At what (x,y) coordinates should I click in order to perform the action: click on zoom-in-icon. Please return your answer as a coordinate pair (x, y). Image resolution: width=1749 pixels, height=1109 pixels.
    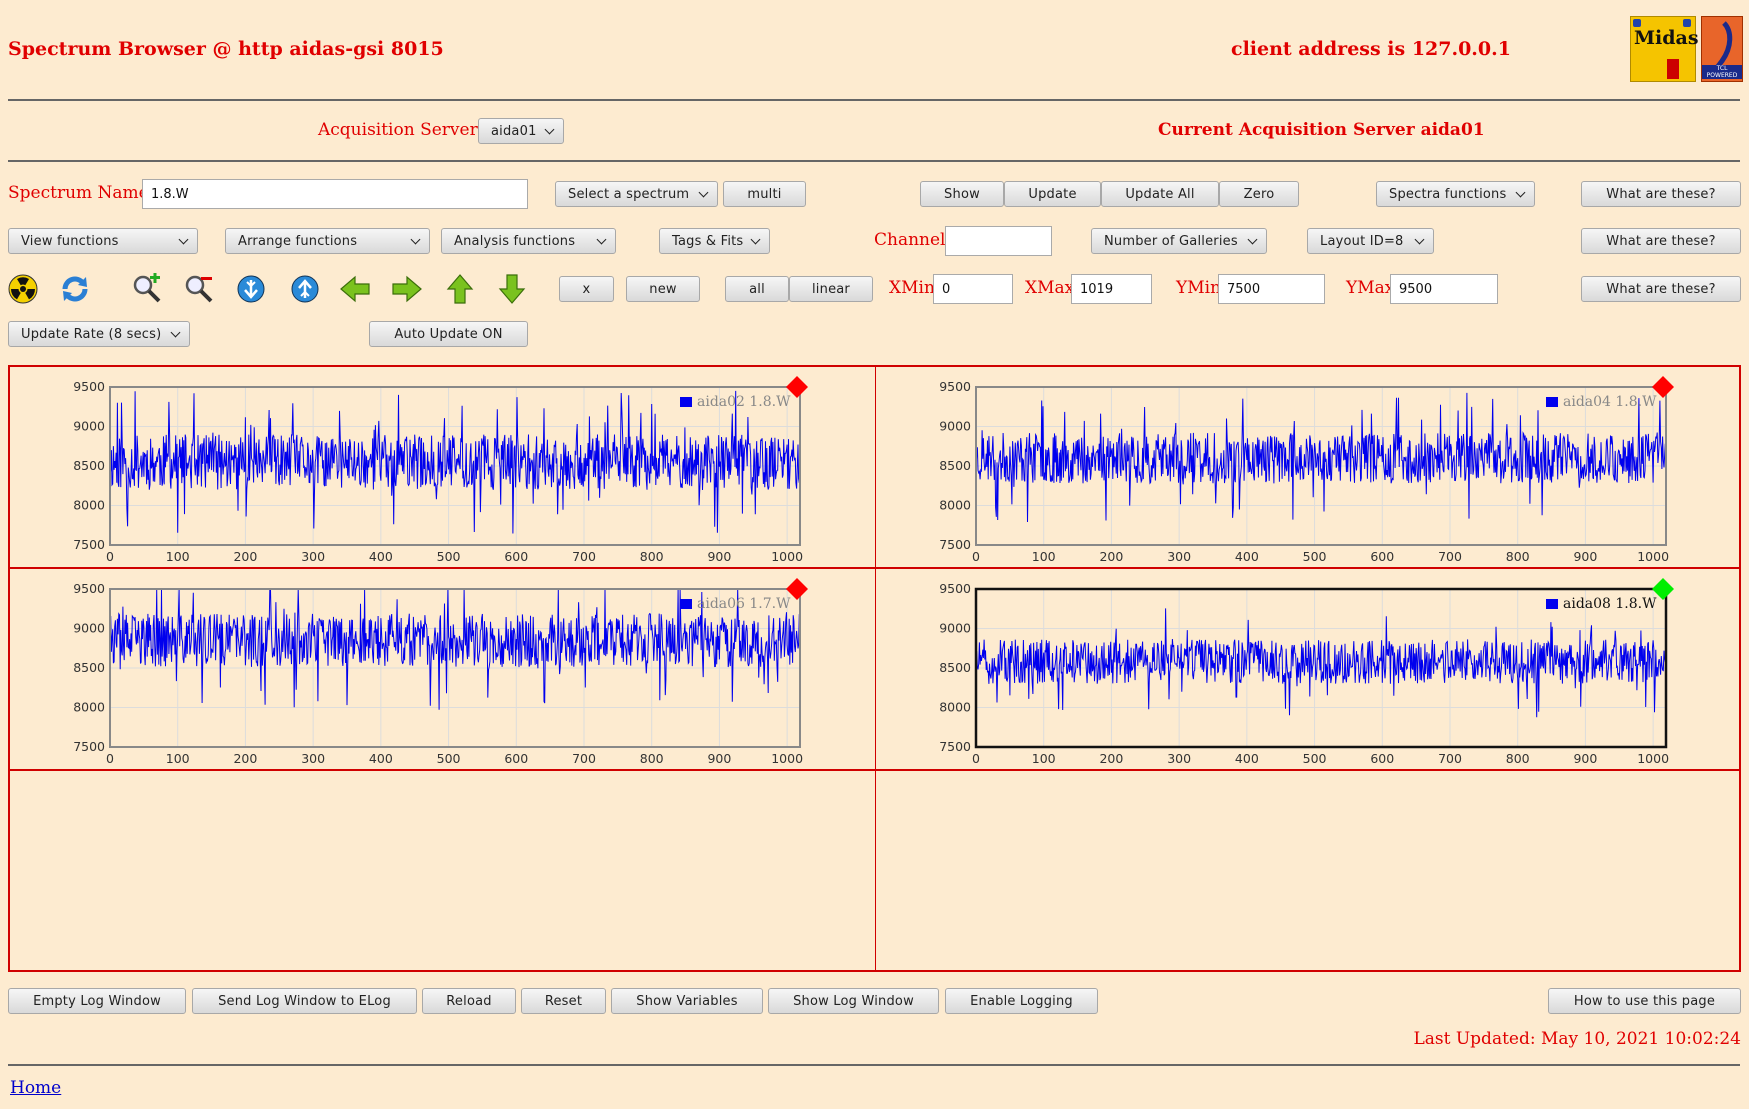
    Looking at the image, I should click on (147, 289).